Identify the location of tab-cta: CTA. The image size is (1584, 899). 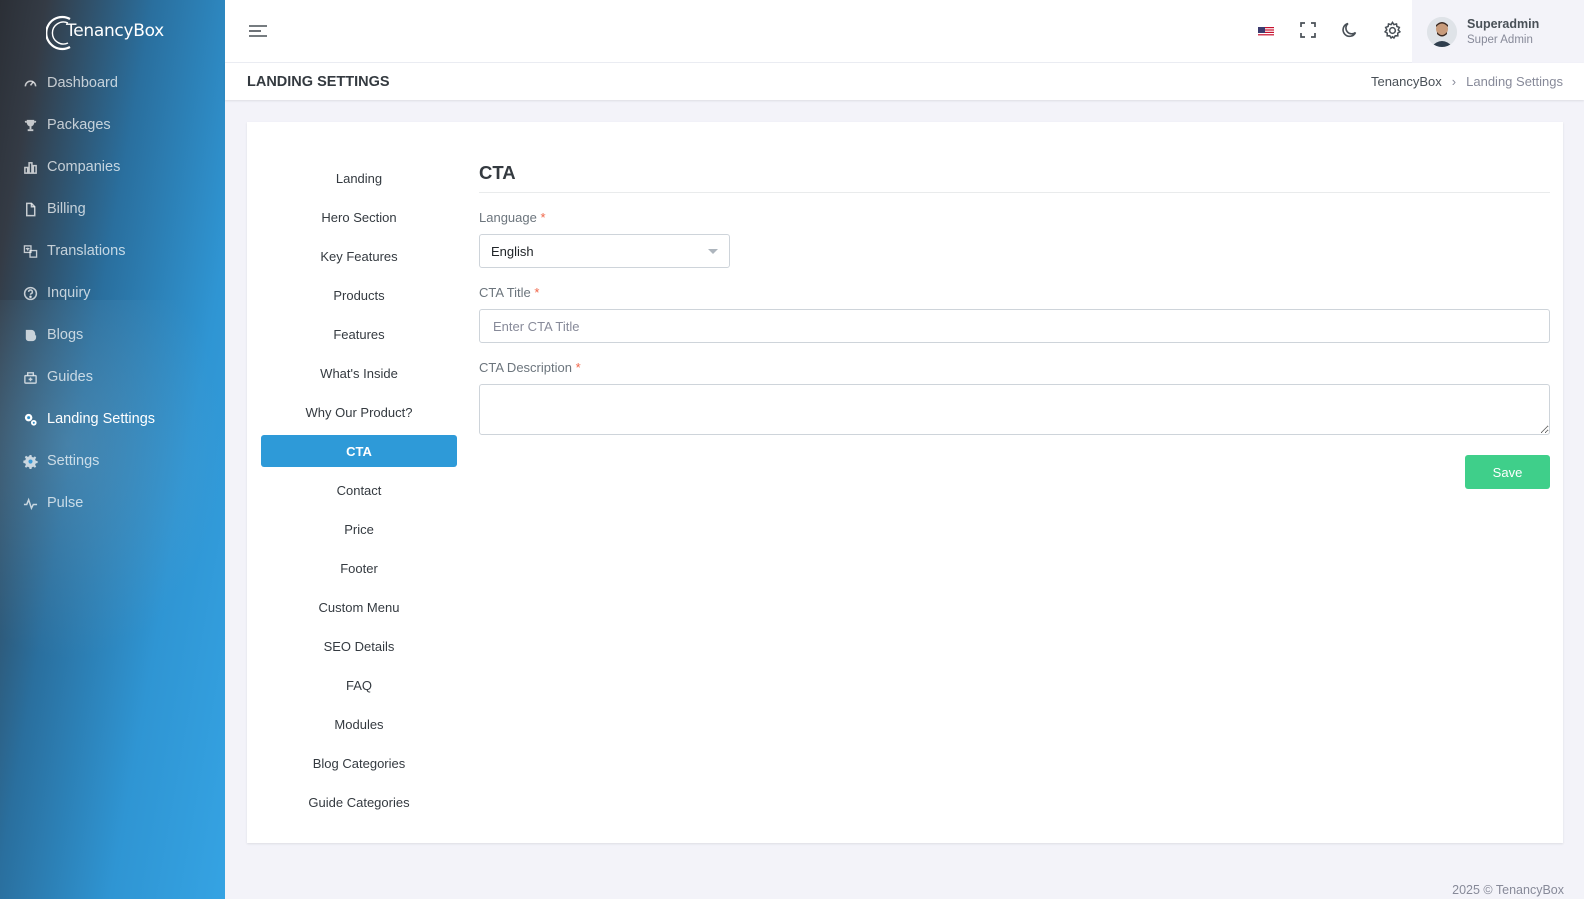
(359, 451).